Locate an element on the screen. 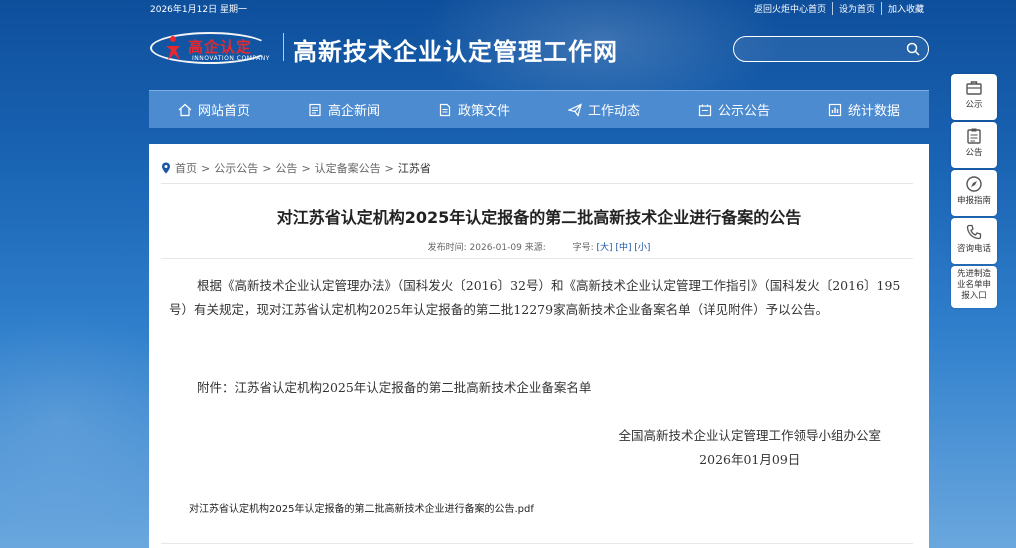 This screenshot has height=548, width=1016. top-bar: 2026年1月12日 星期一 返回火炬中心首页 设为首页 加入收藏 is located at coordinates (540, 9).